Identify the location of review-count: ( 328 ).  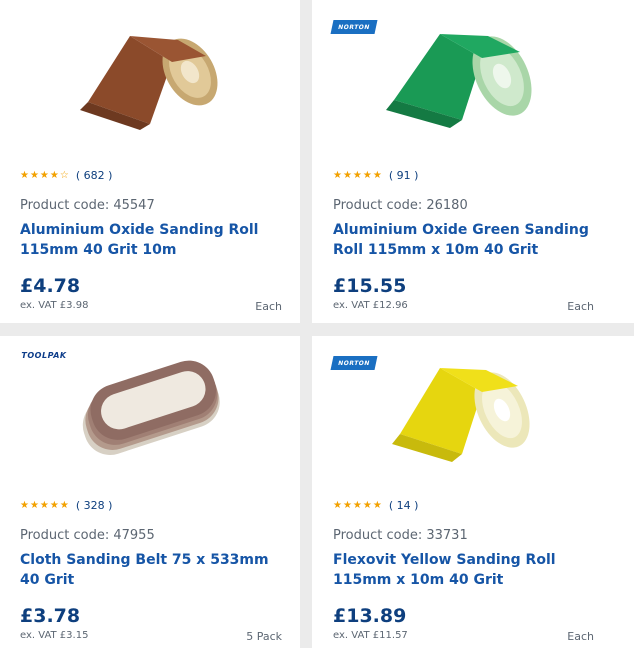
(94, 505).